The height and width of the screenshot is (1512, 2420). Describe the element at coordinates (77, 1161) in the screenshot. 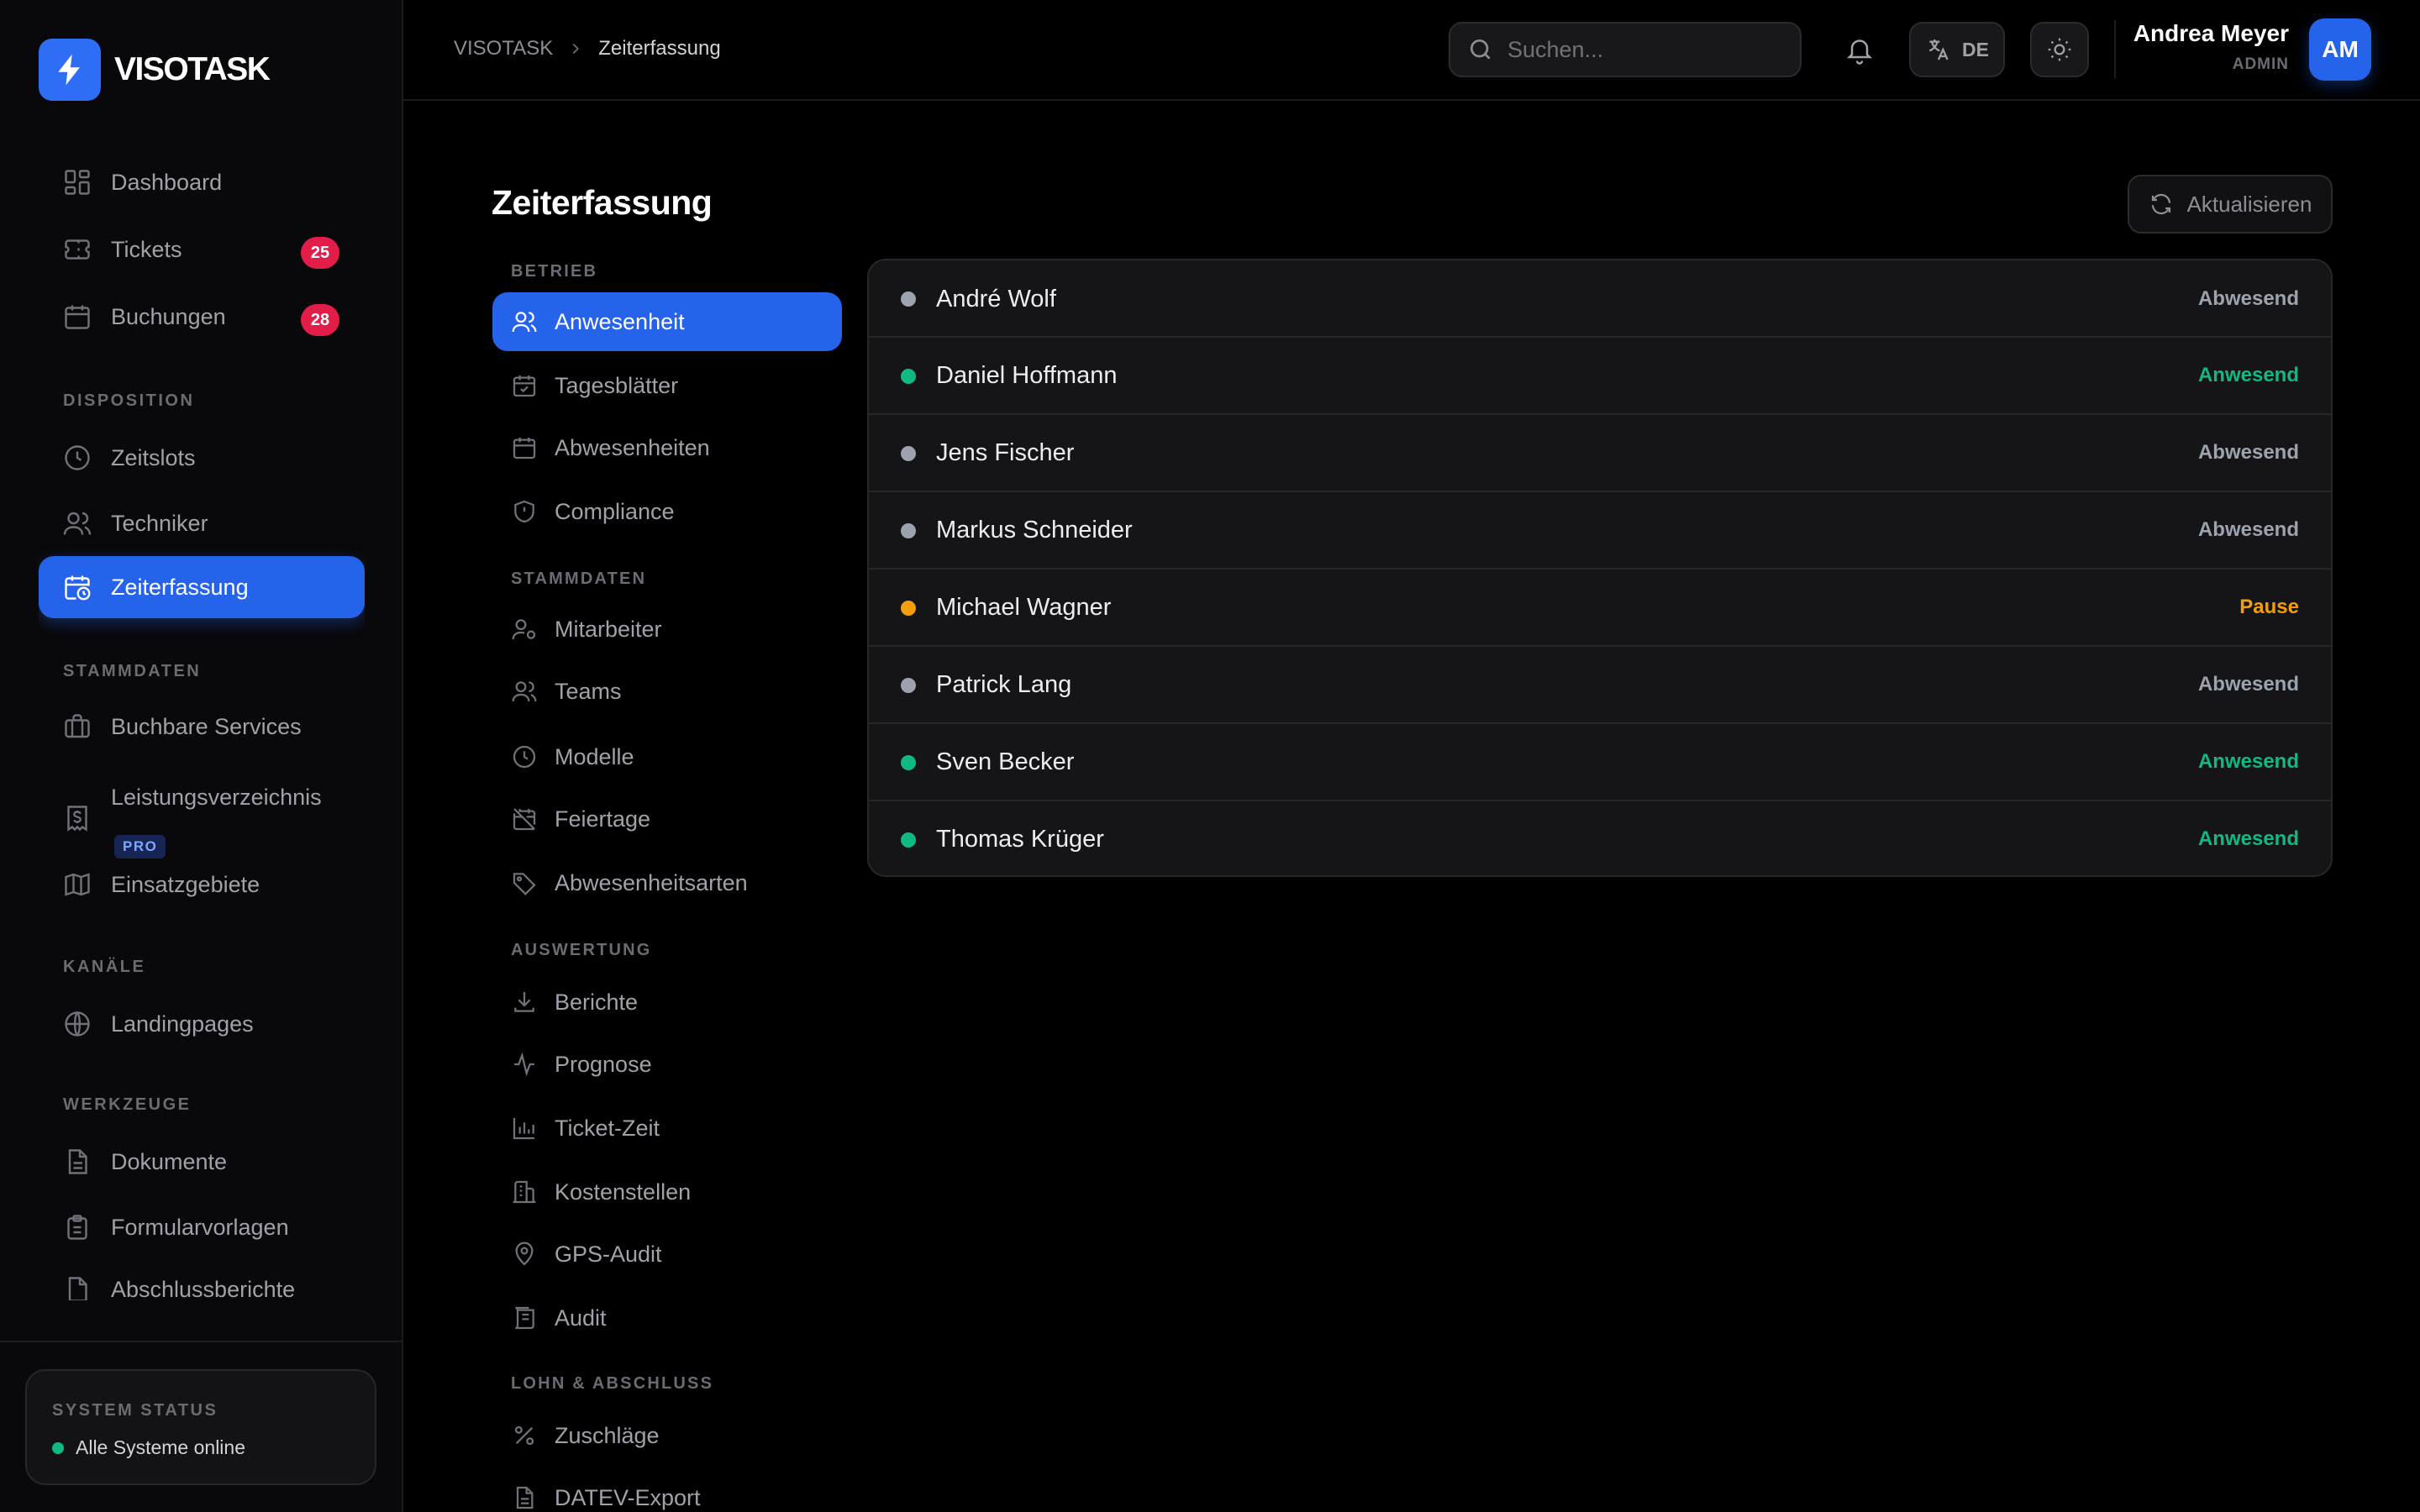

I see `document-icon` at that location.